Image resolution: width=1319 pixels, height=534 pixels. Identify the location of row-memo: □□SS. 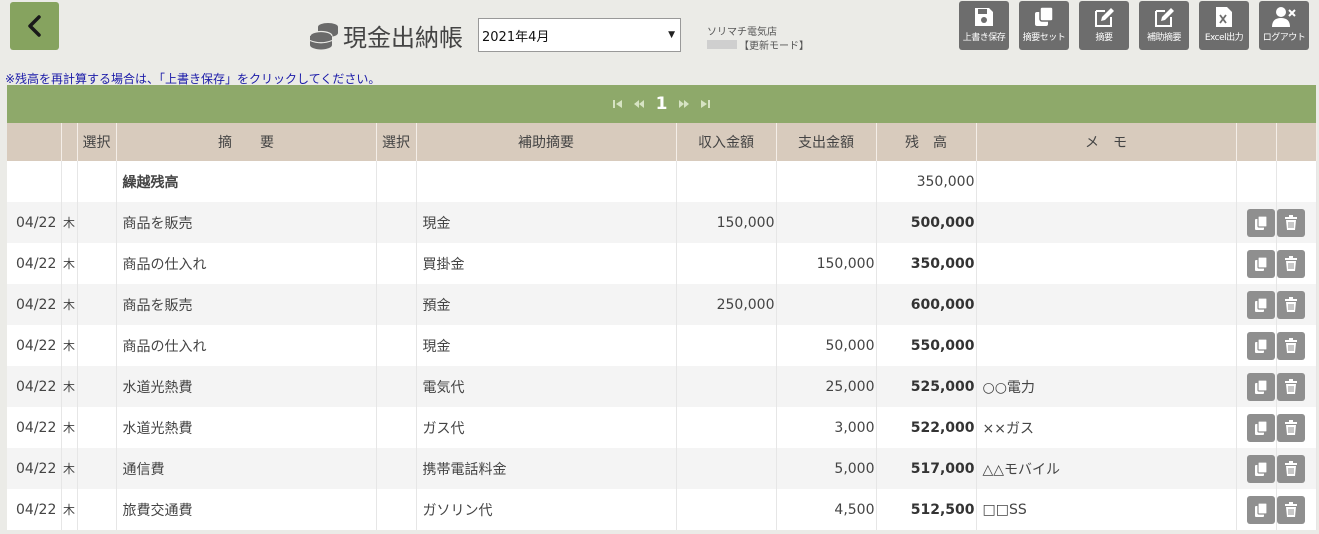
(1106, 509).